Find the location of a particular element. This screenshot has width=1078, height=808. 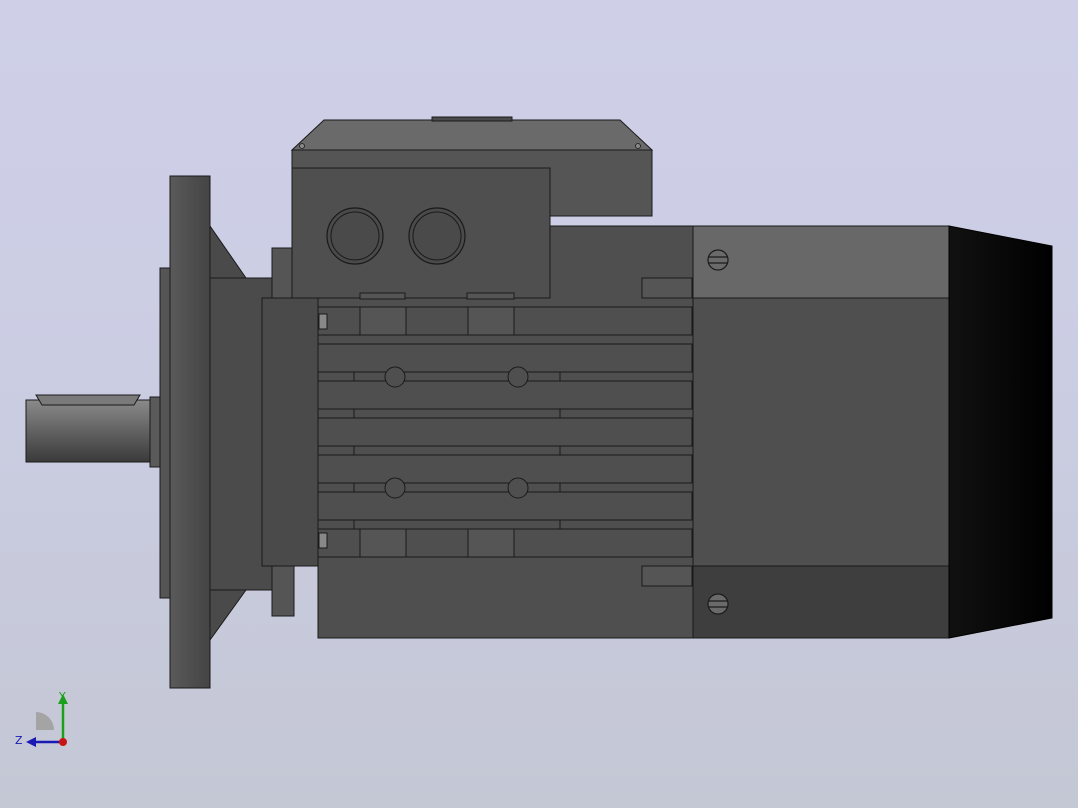

cable-gland-right is located at coordinates (437, 236).